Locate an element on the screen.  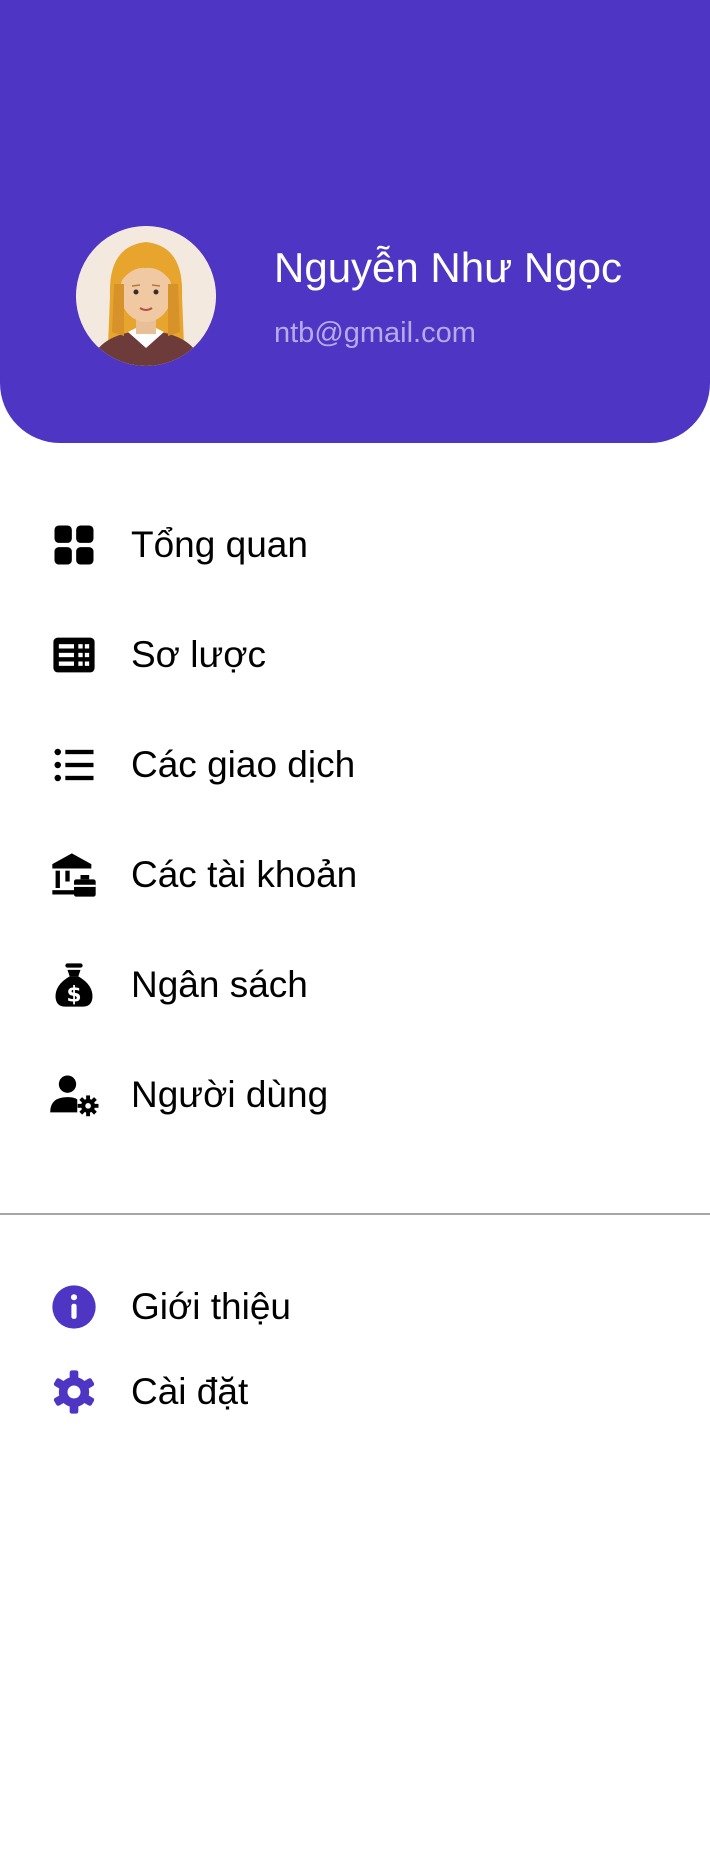
user-name: Nguyễn Như Ngọc is located at coordinates (448, 267).